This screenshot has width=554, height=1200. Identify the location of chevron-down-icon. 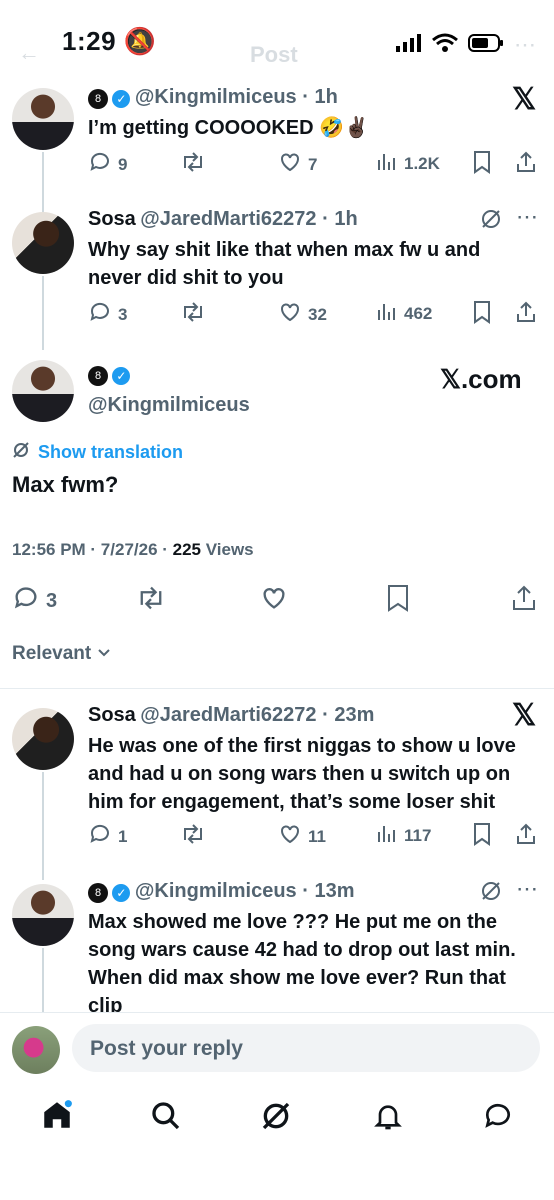
(104, 654).